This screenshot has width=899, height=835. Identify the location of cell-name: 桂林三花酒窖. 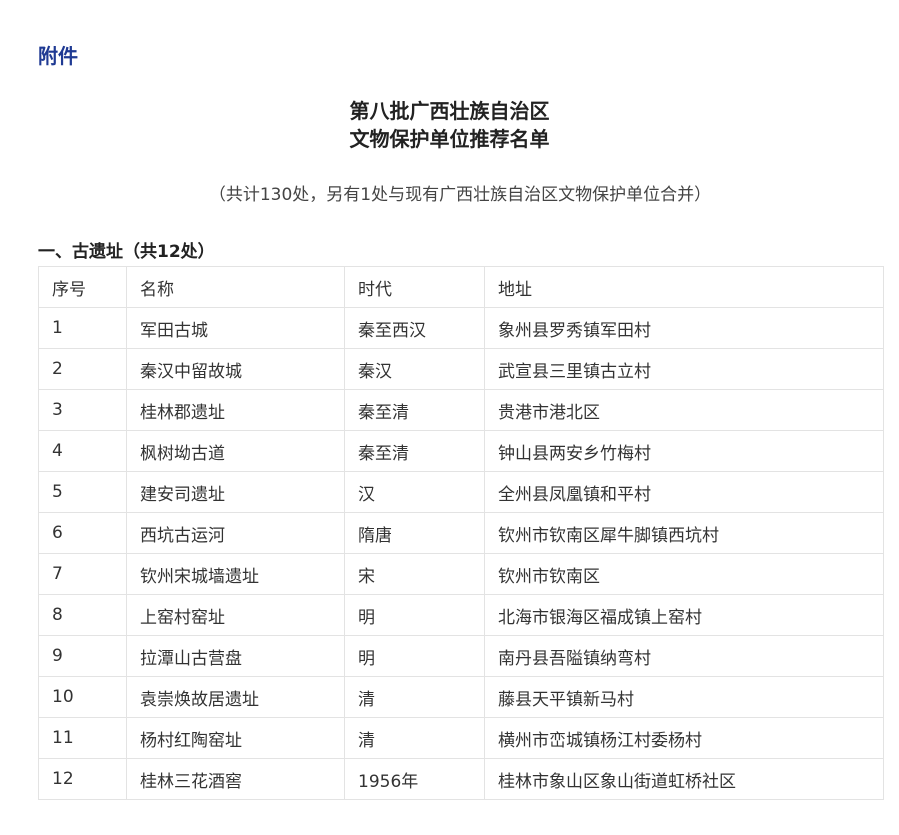
(235, 779).